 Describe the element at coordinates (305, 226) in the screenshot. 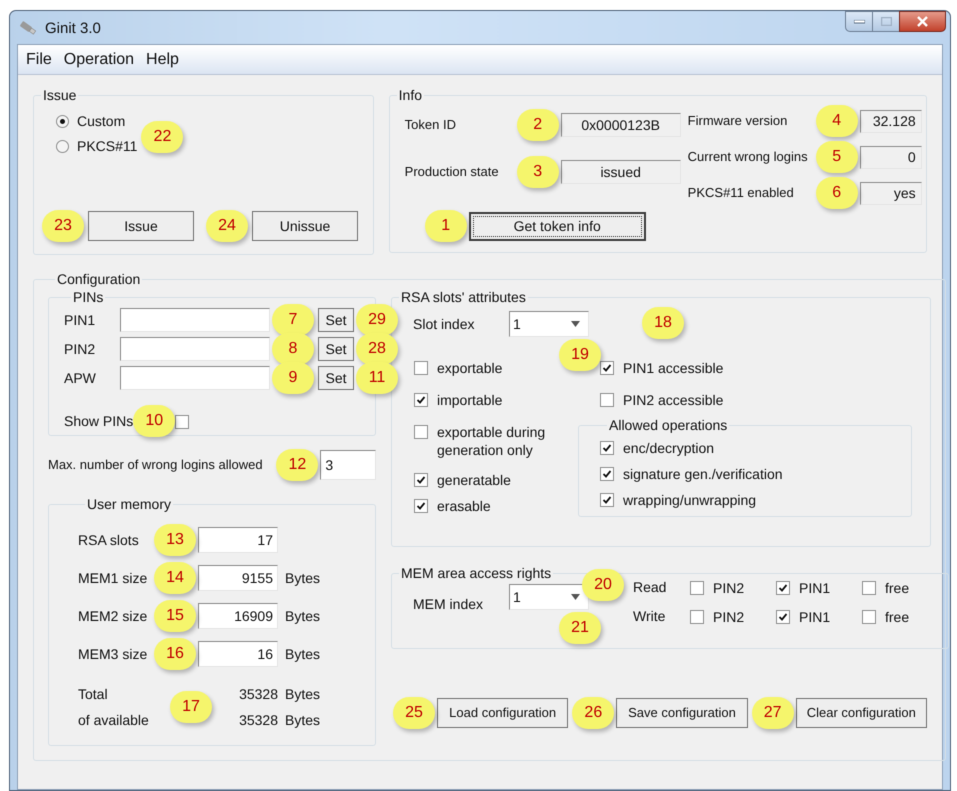

I see `issue-button: Unissue` at that location.